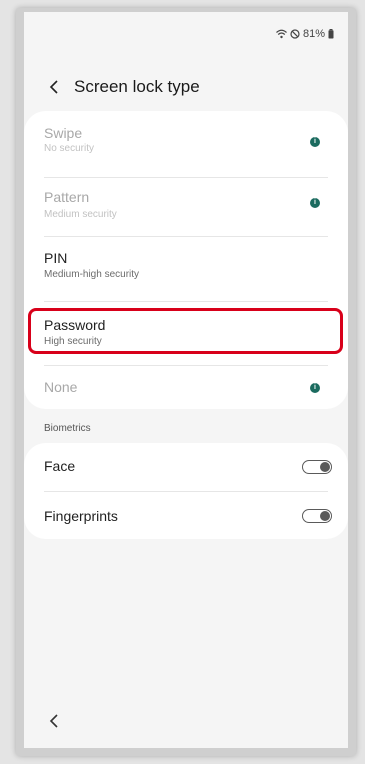 The width and height of the screenshot is (365, 764). I want to click on option-label: Swipe, so click(63, 133).